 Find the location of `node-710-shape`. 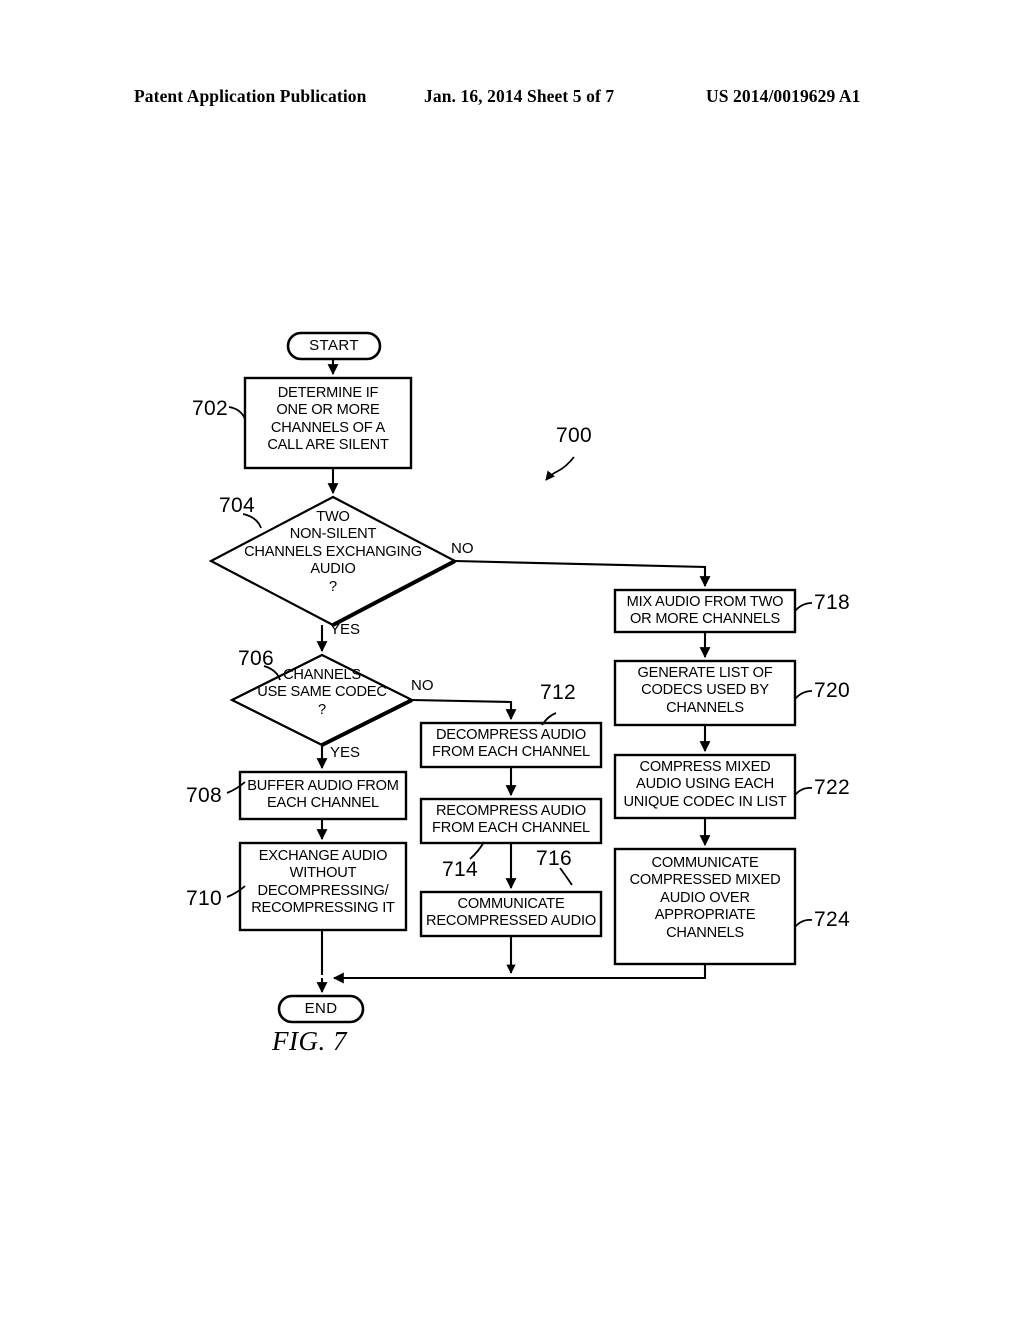

node-710-shape is located at coordinates (323, 886).